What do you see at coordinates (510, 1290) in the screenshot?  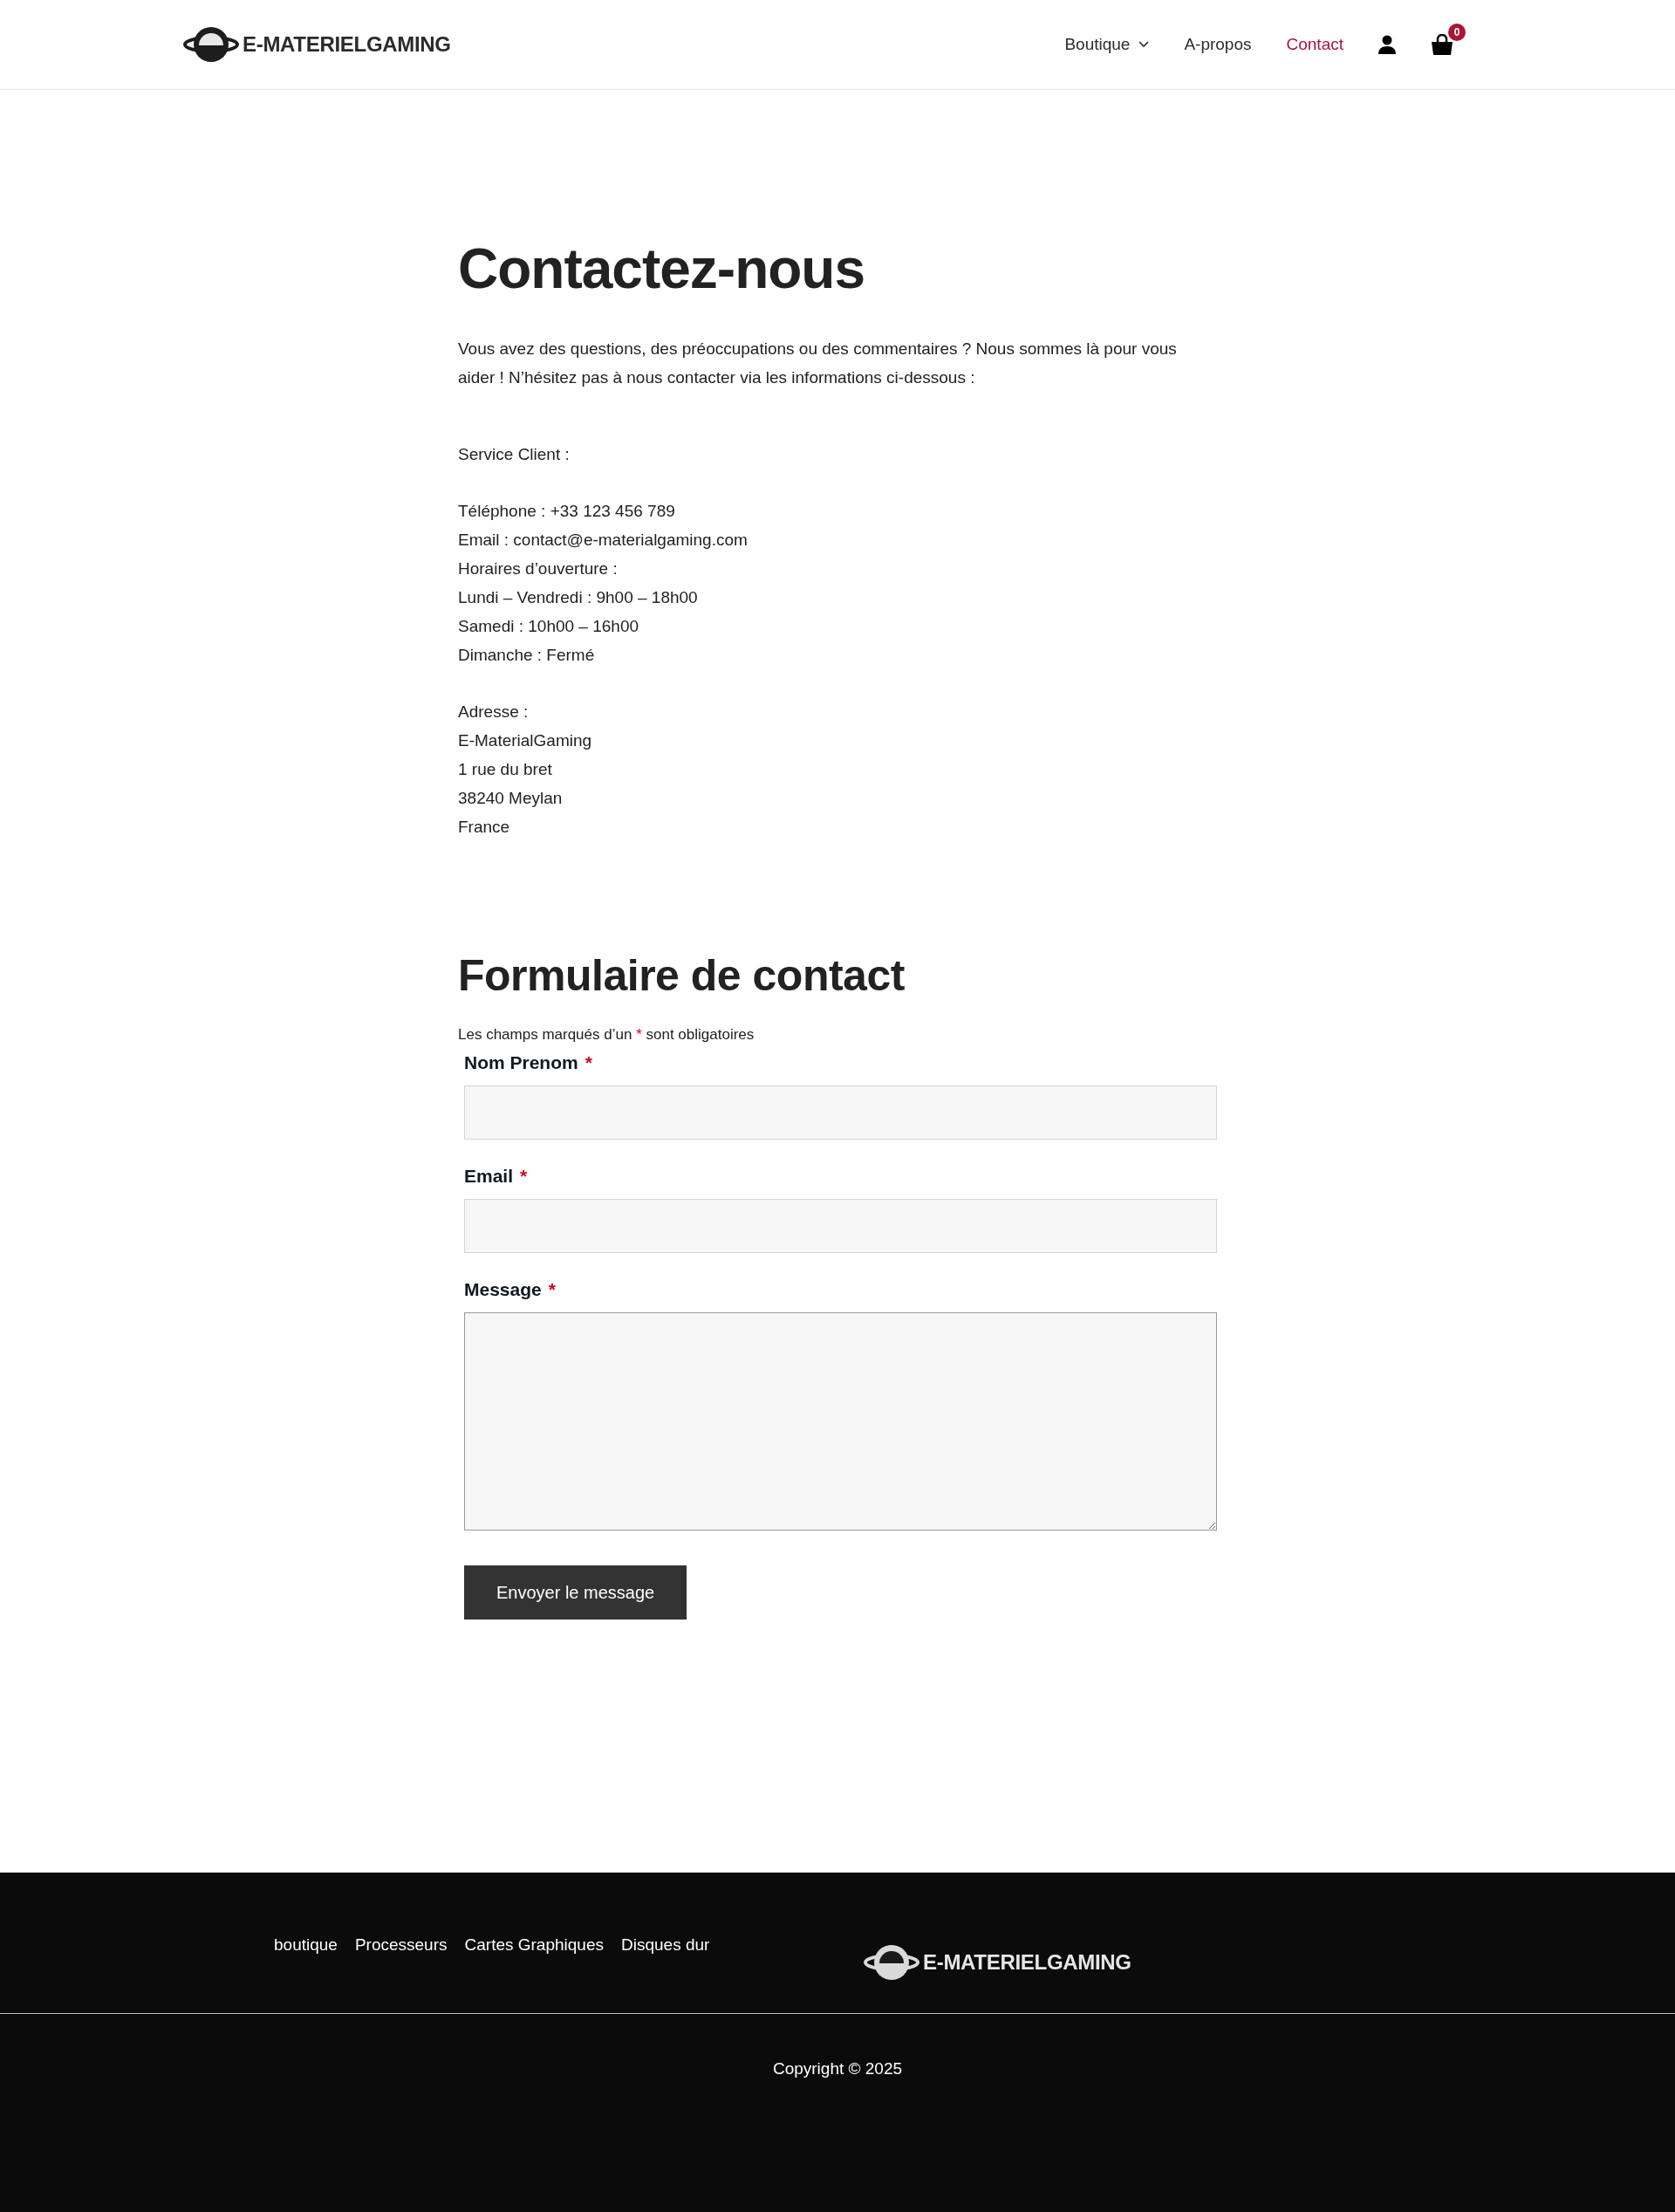 I see `field-label: Message *` at bounding box center [510, 1290].